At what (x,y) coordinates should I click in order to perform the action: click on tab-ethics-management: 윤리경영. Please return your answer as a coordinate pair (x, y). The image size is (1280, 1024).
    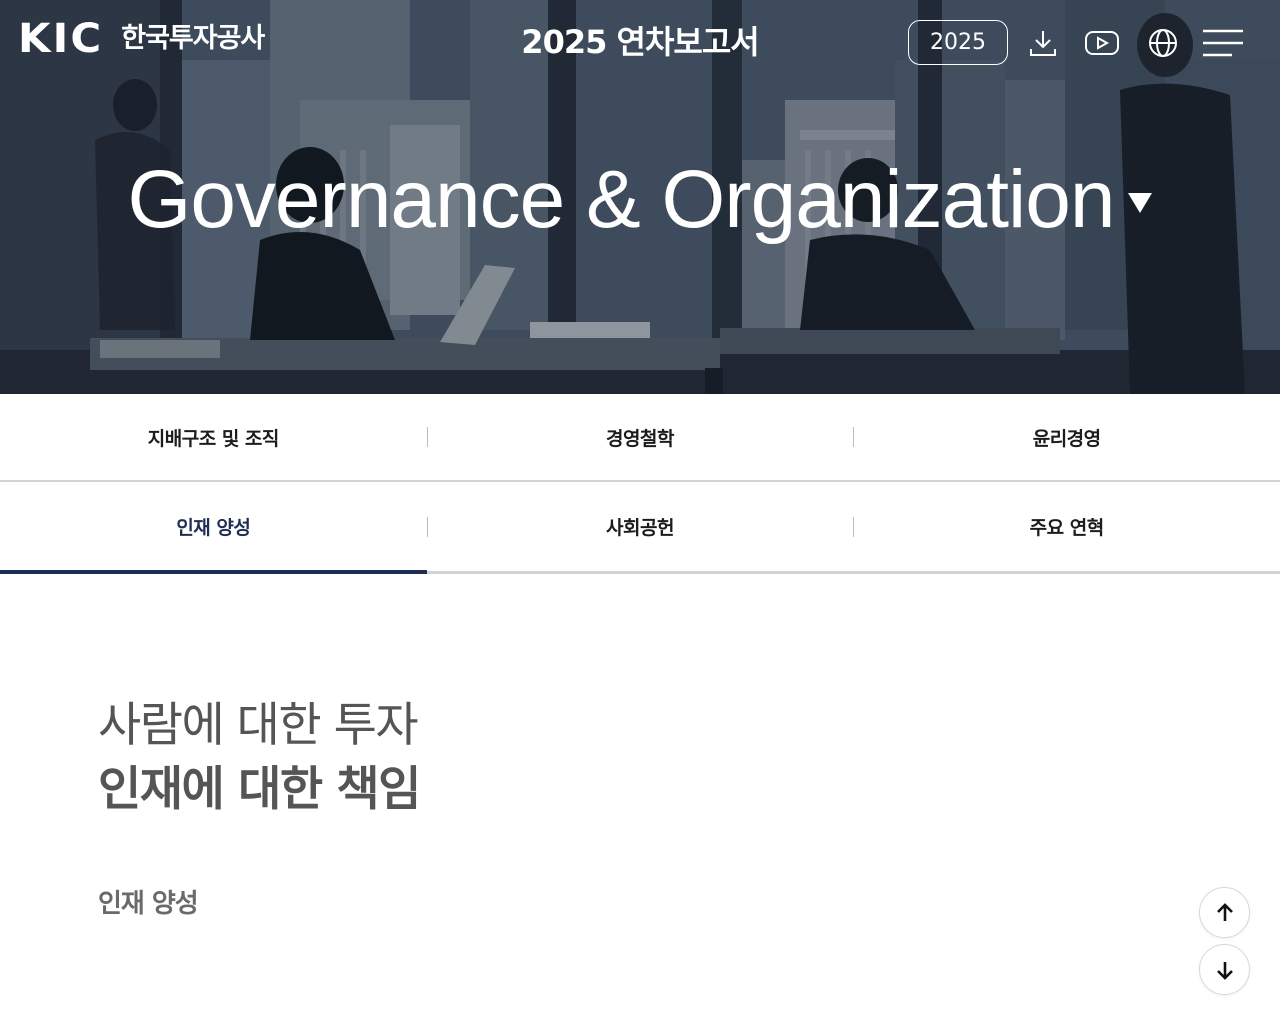
    Looking at the image, I should click on (1066, 437).